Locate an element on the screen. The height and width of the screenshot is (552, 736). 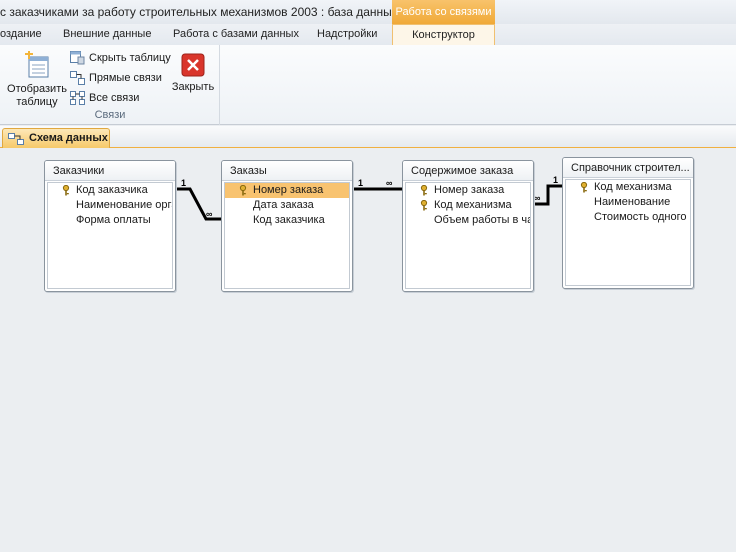
field-row: Номер заказа is located at coordinates (468, 190).